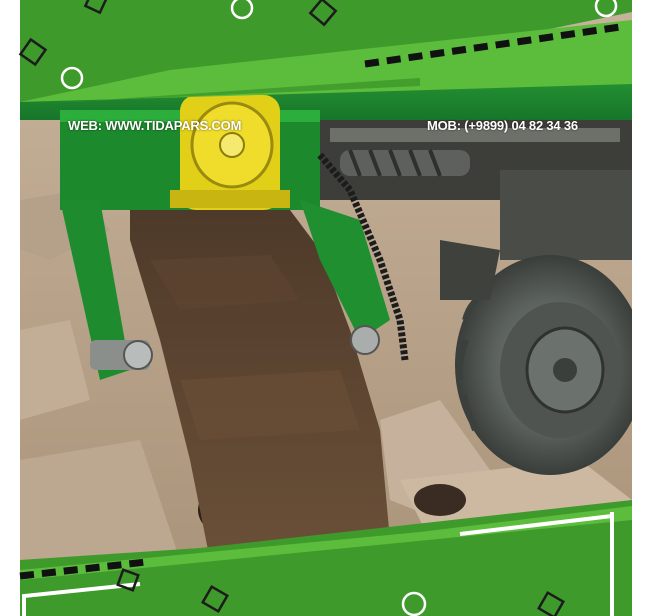  I want to click on phone-caption: MOB: (+9899) 04 82 34 36, so click(502, 125).